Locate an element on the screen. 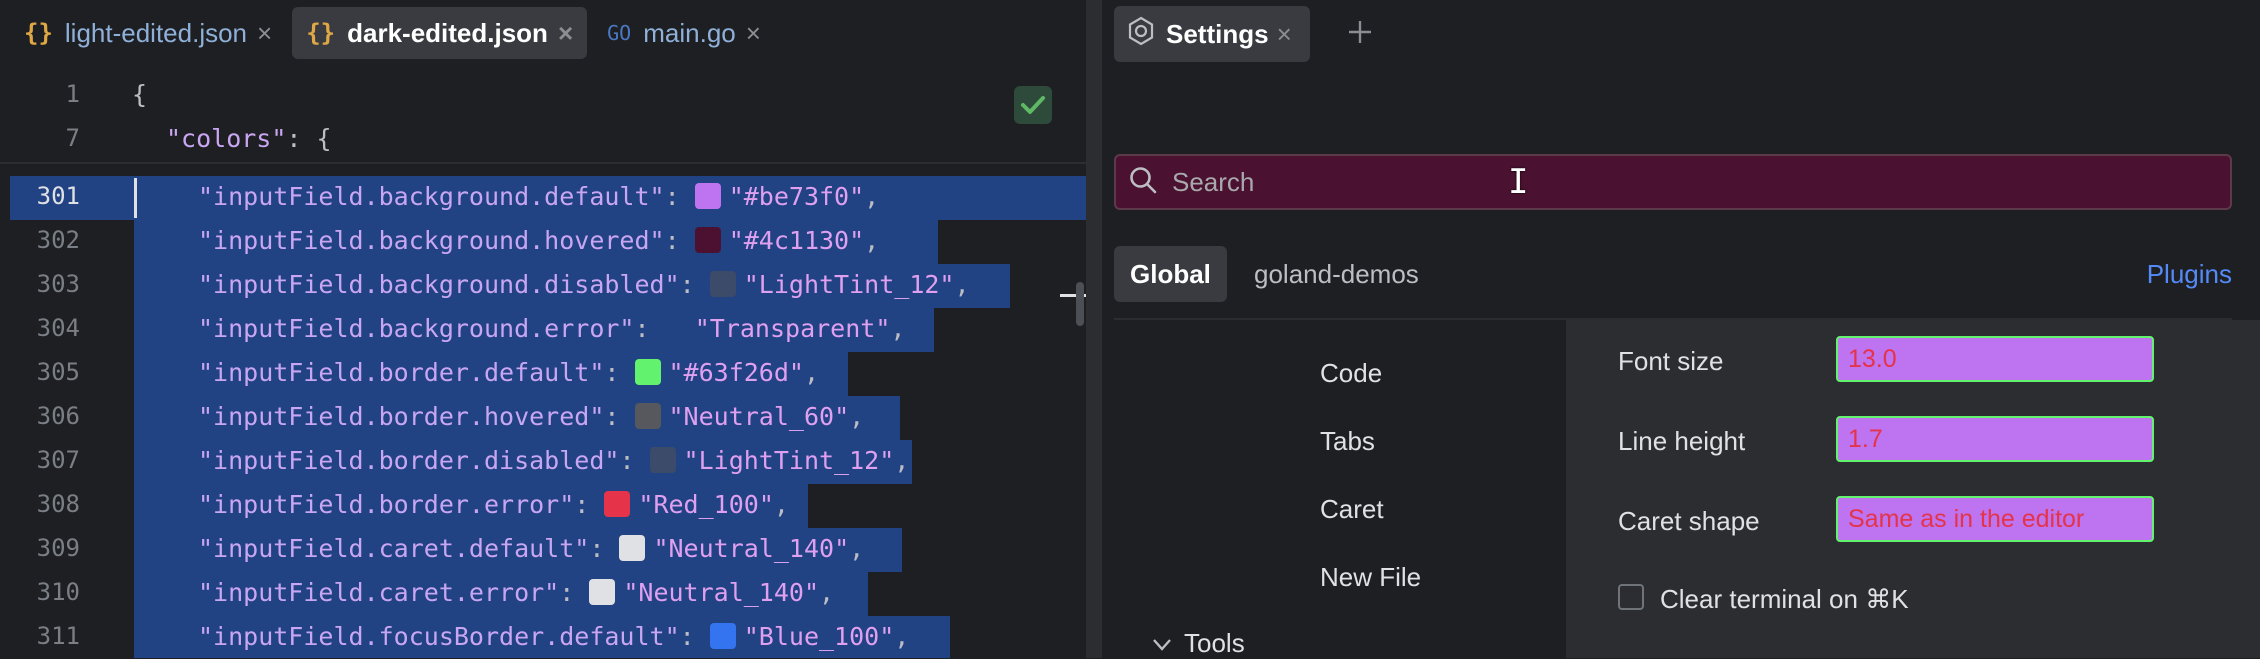  settings-gear-icon is located at coordinates (1141, 34).